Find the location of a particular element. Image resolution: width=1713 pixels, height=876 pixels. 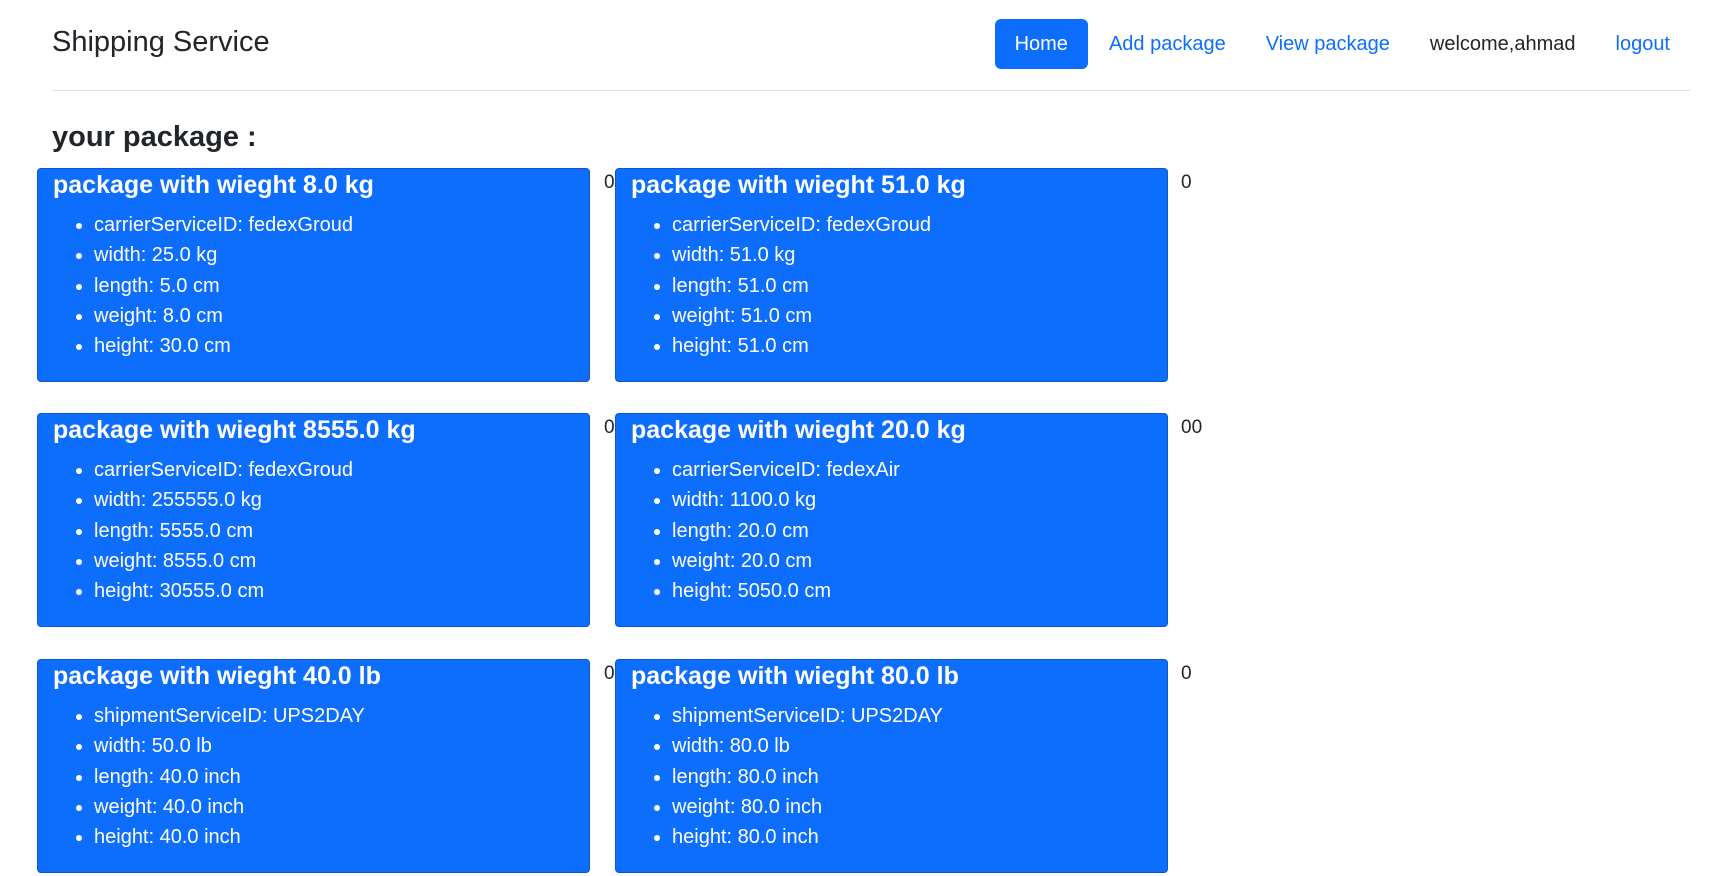

package-detail-item: height: 40.0 inch is located at coordinates (341, 837).